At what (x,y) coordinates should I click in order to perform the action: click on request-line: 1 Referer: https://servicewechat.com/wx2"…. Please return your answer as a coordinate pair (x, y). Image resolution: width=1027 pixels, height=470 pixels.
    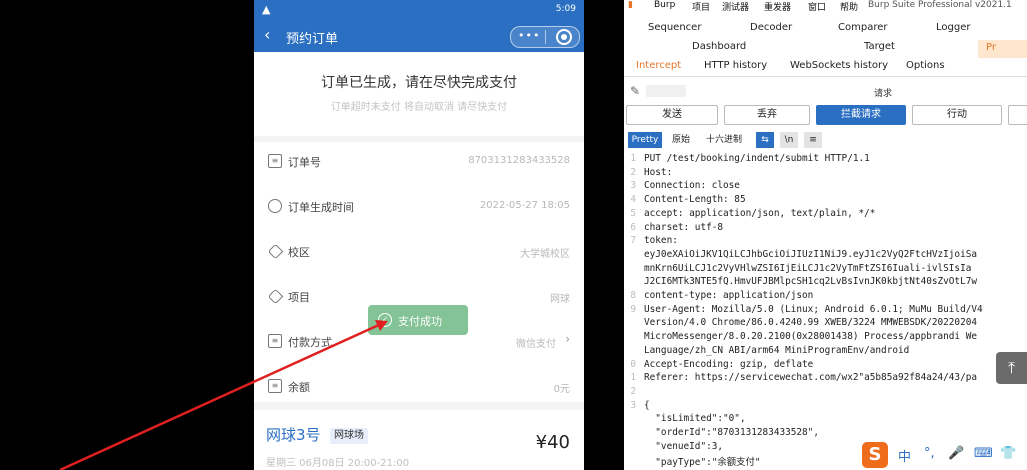
    Looking at the image, I should click on (825, 379).